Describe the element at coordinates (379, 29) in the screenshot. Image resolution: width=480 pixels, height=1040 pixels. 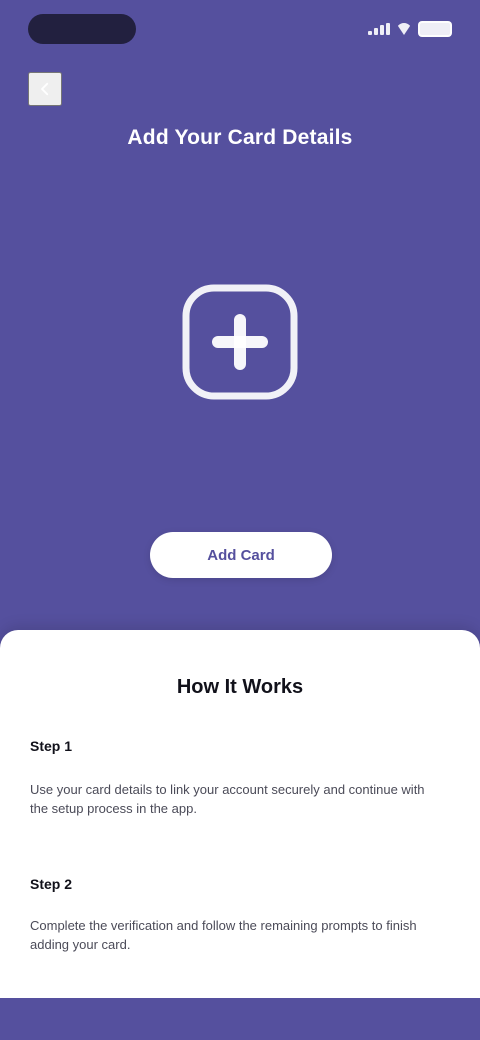
I see `signal-icon` at that location.